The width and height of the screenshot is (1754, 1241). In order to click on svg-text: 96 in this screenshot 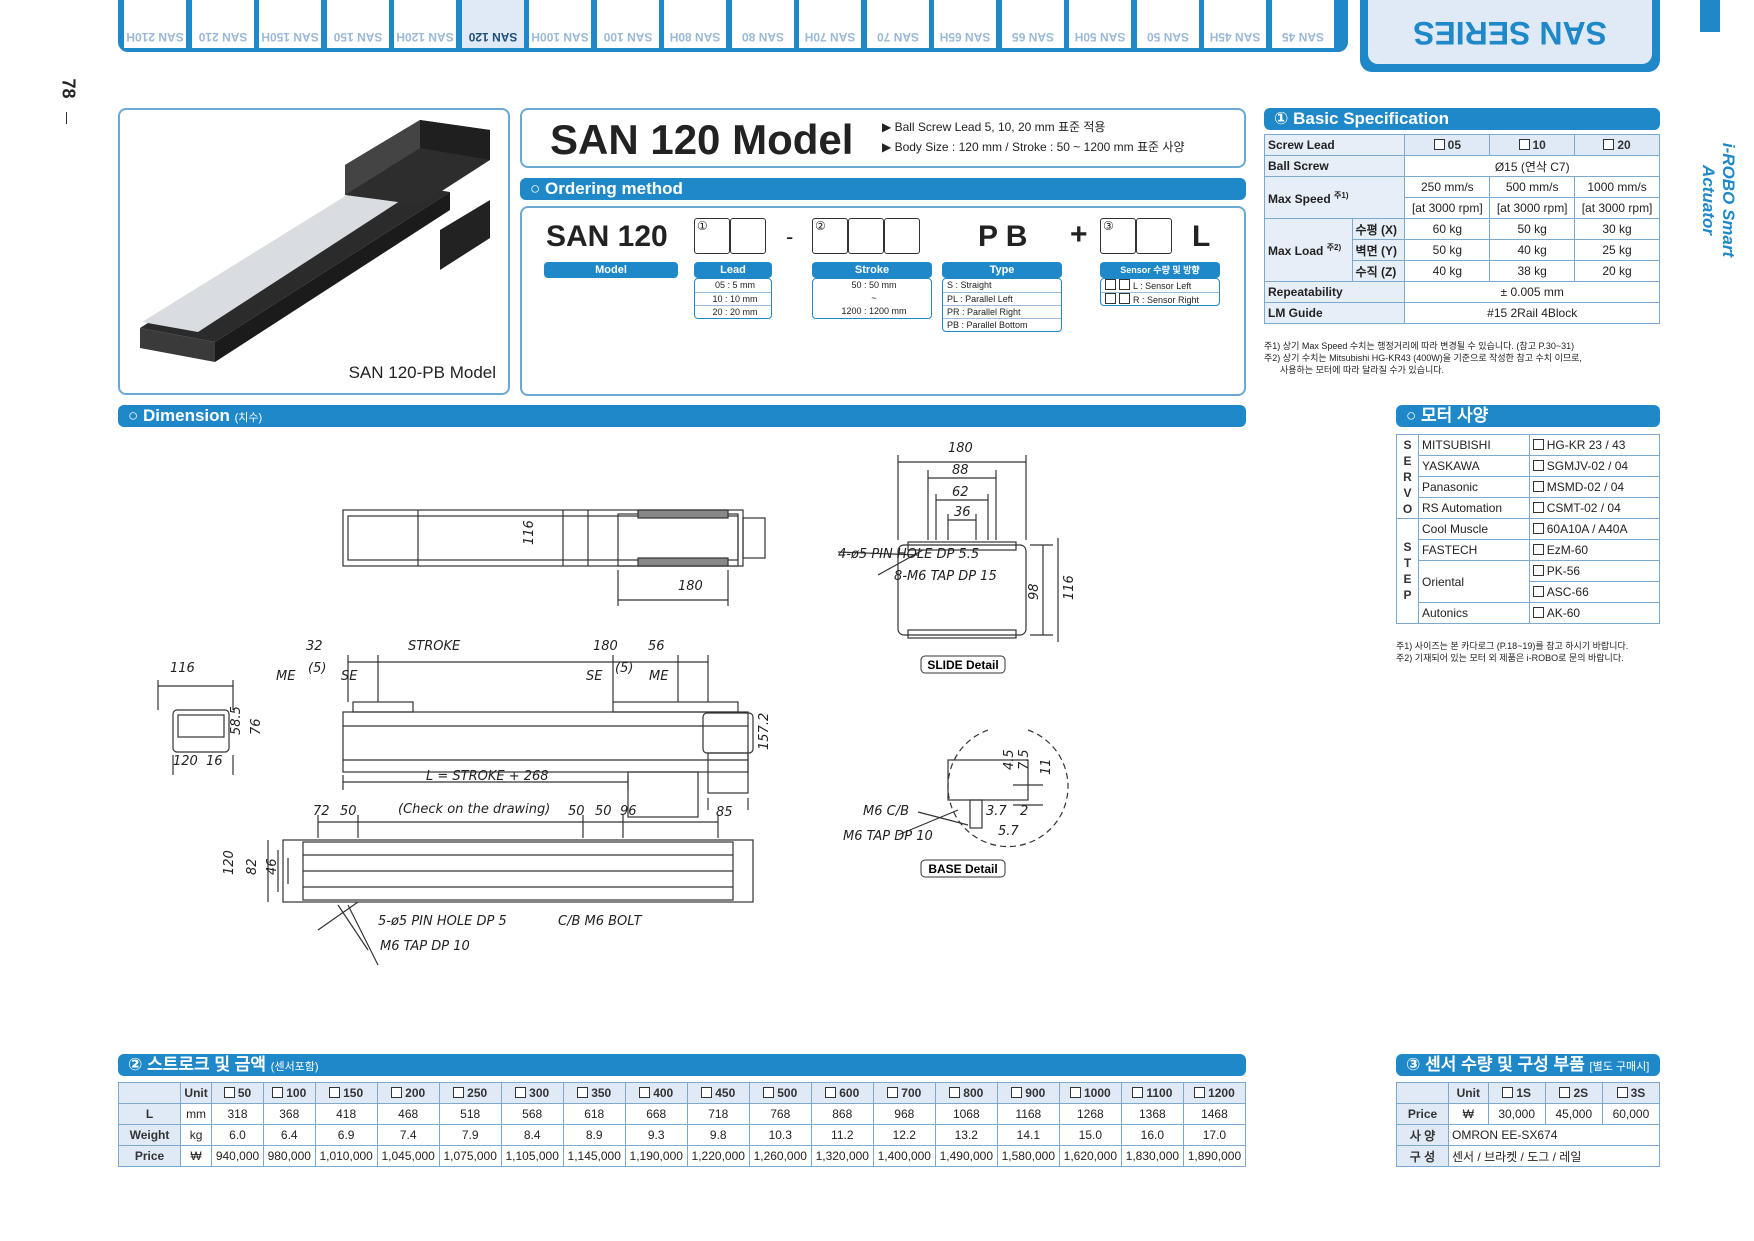, I will do `click(628, 811)`.